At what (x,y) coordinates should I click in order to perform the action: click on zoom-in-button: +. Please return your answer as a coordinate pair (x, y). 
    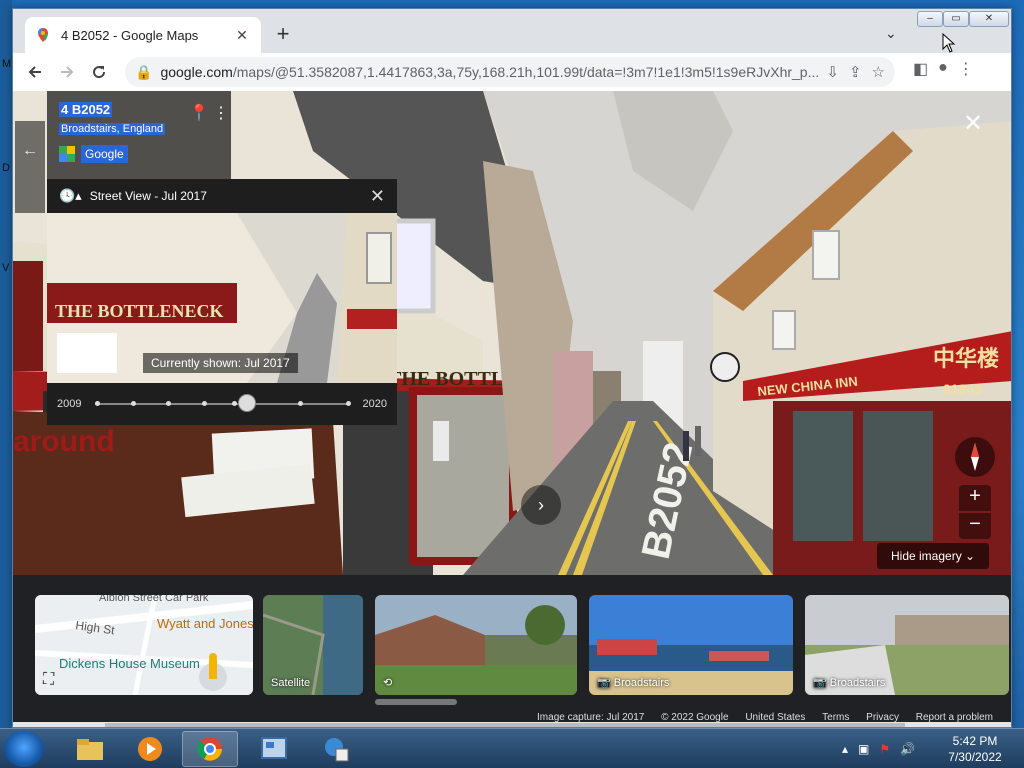
    Looking at the image, I should click on (975, 498).